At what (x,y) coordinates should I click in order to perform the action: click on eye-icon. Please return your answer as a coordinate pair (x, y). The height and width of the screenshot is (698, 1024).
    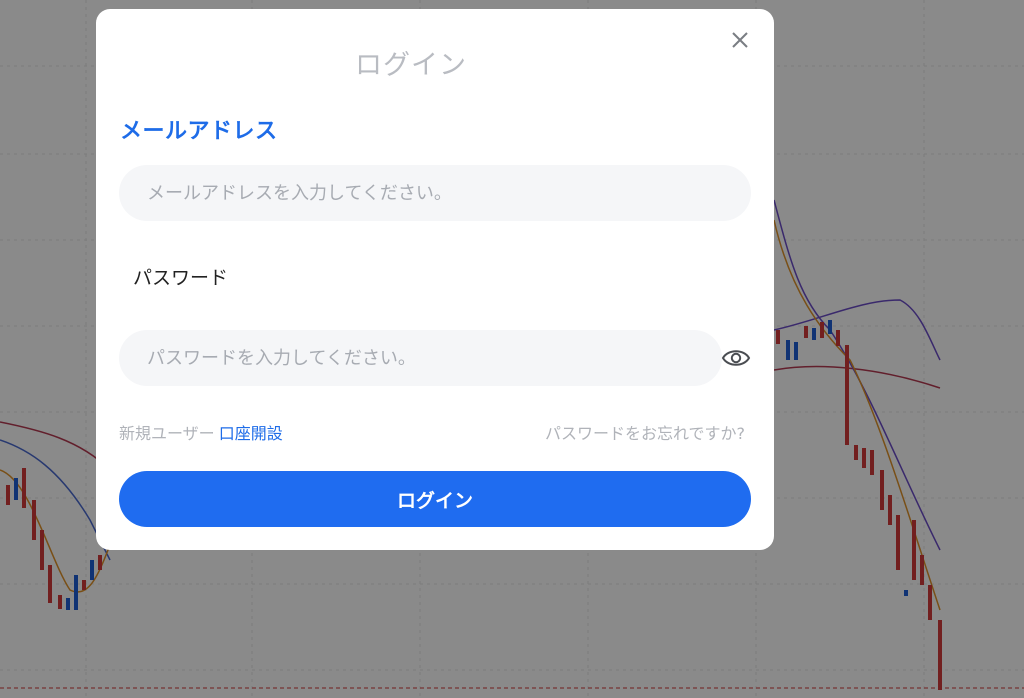
    Looking at the image, I should click on (736, 358).